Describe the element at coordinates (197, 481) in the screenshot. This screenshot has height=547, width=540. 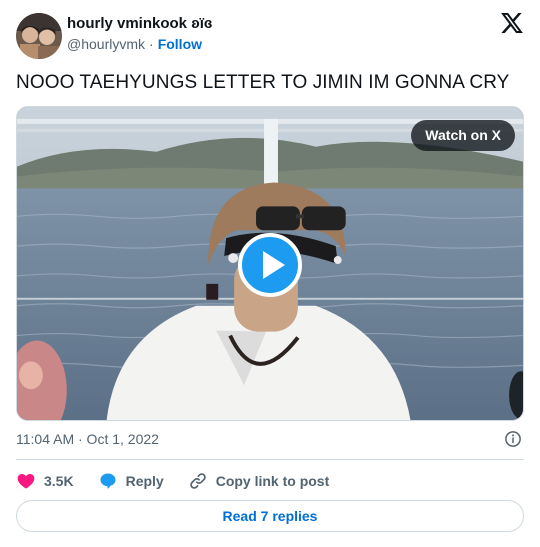
I see `link-icon` at that location.